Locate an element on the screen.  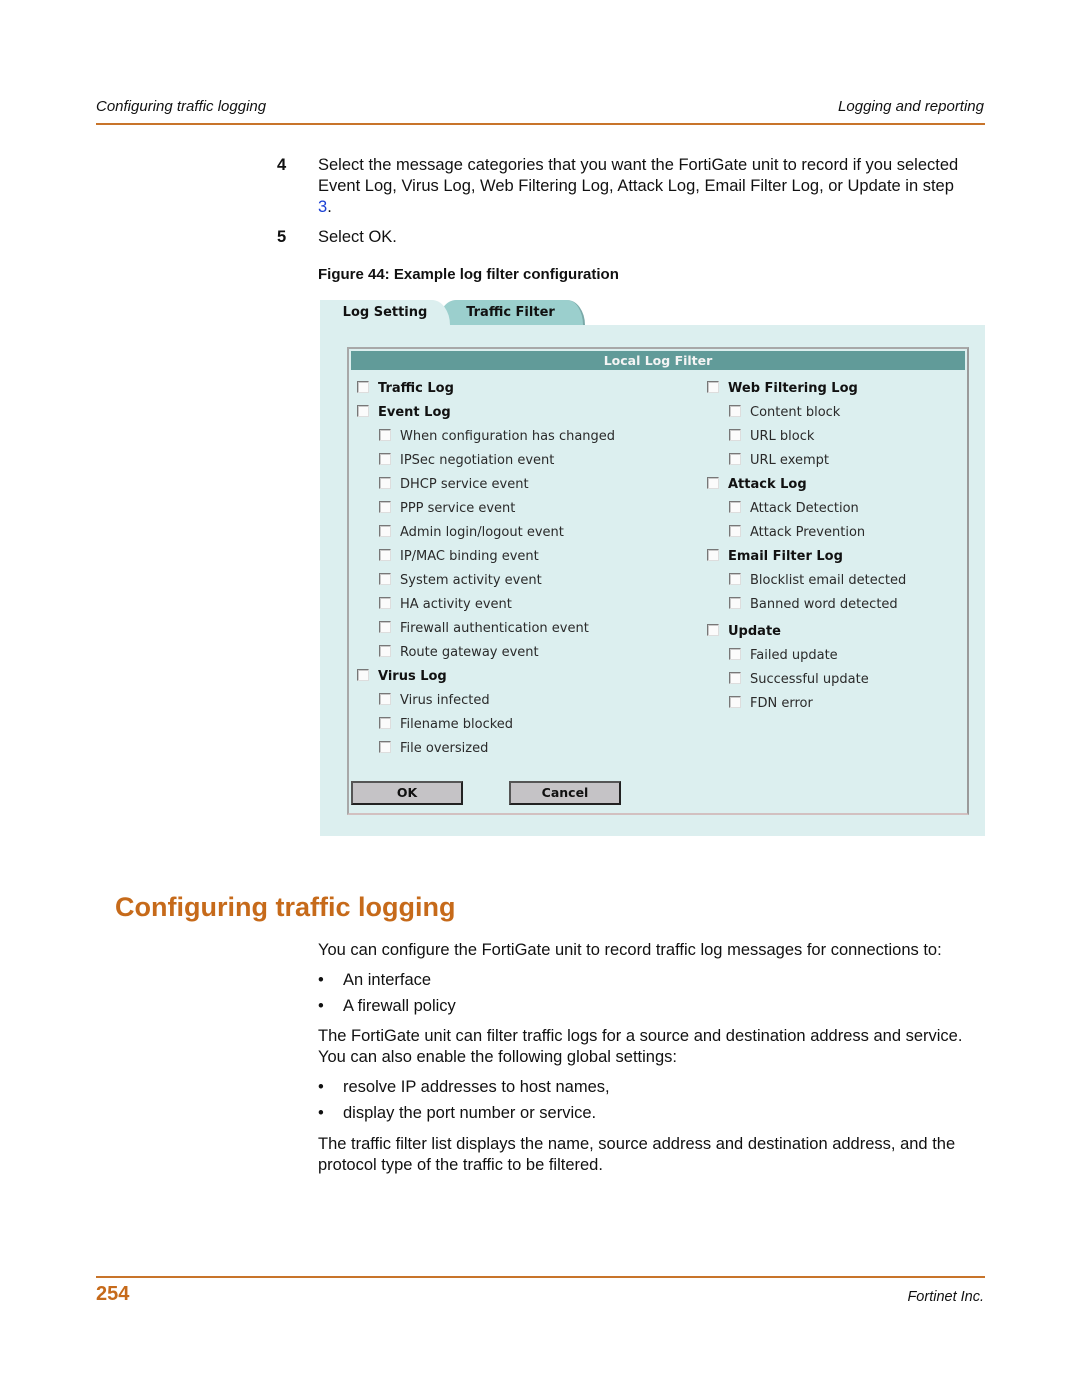
step-number: 4 is located at coordinates (282, 165).